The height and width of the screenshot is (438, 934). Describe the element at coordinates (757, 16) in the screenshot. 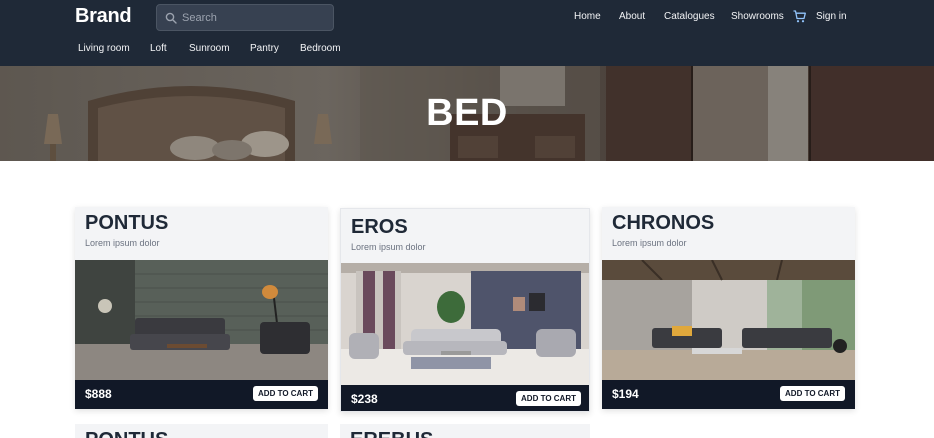

I see `nav-showrooms: Showrooms` at that location.